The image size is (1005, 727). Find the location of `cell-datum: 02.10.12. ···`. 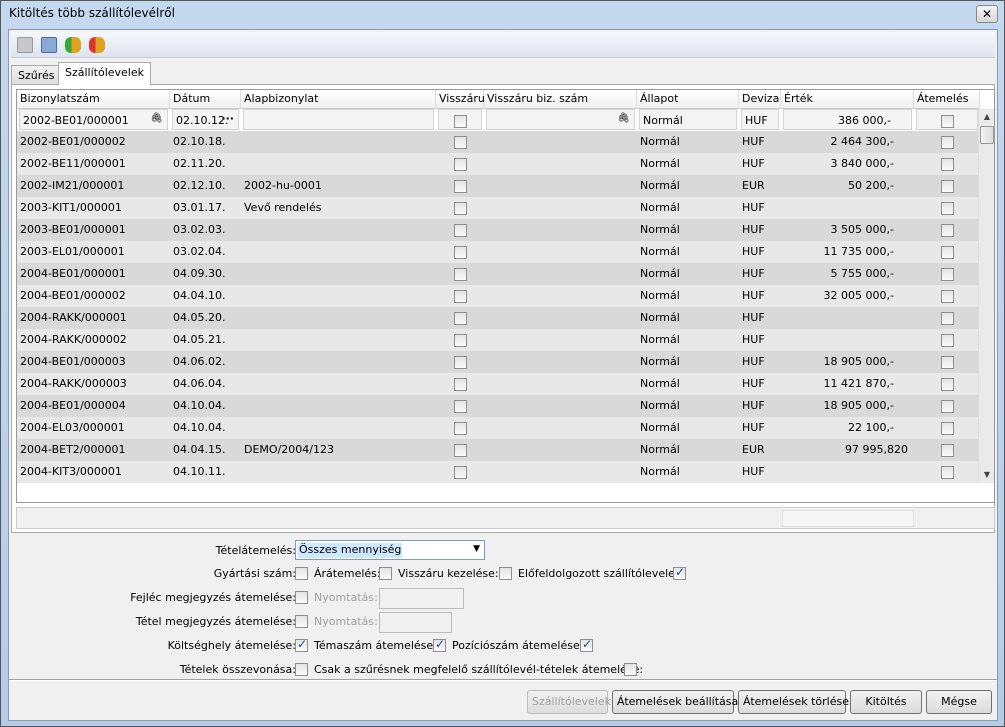

cell-datum: 02.10.12. ··· is located at coordinates (205, 119).